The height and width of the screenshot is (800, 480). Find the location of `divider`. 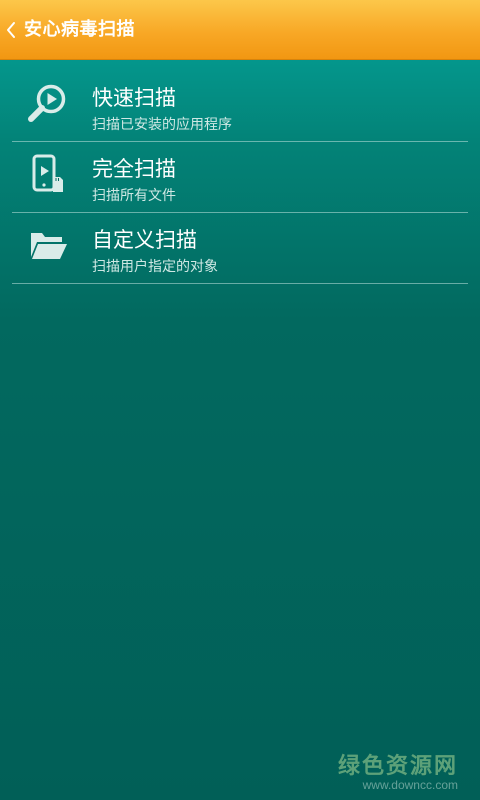

divider is located at coordinates (240, 283).